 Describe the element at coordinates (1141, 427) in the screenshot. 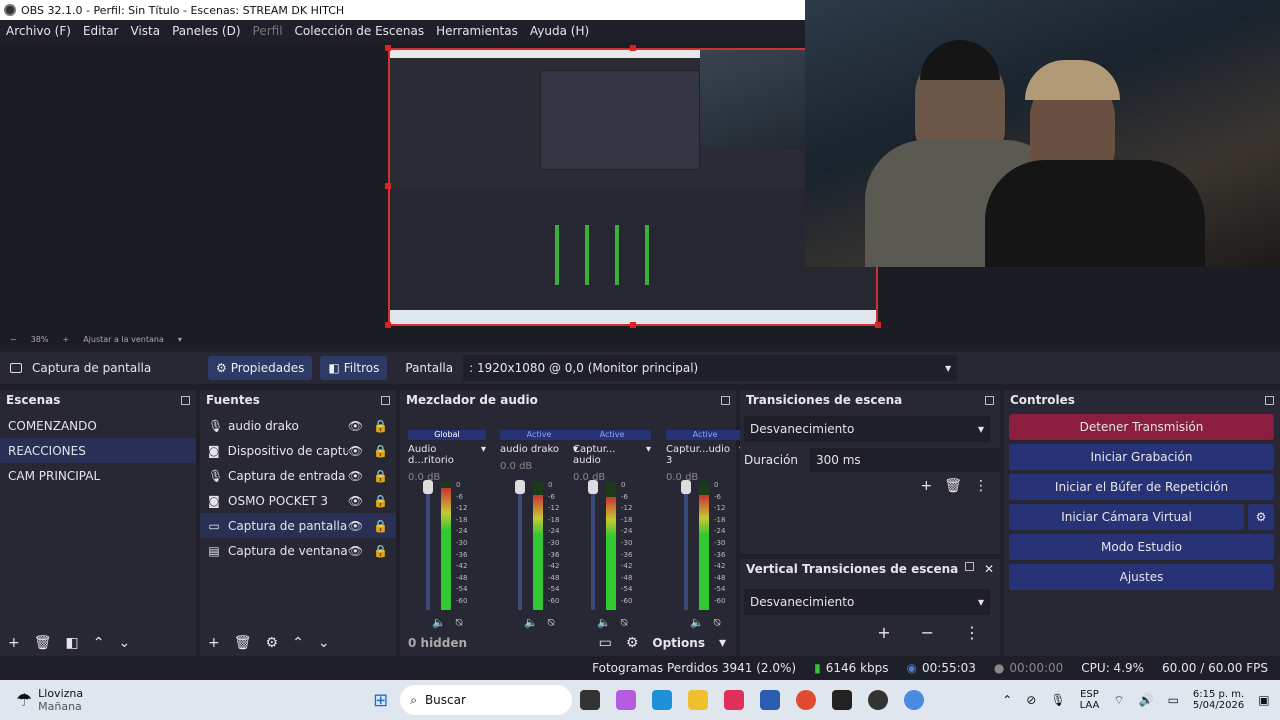

I see `stop-streaming-button: Detener Transmisión` at that location.